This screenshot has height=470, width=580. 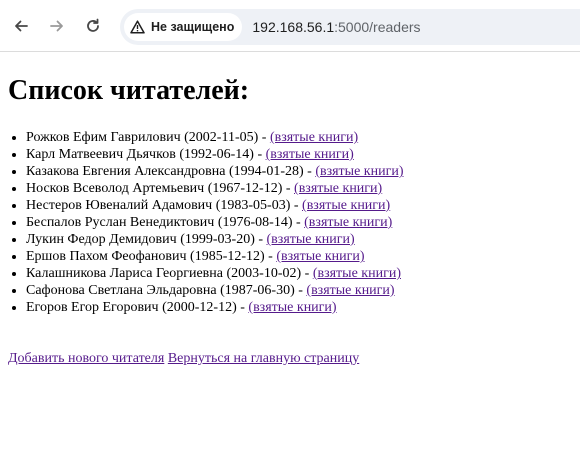 What do you see at coordinates (137, 27) in the screenshot?
I see `warning-triangle-icon` at bounding box center [137, 27].